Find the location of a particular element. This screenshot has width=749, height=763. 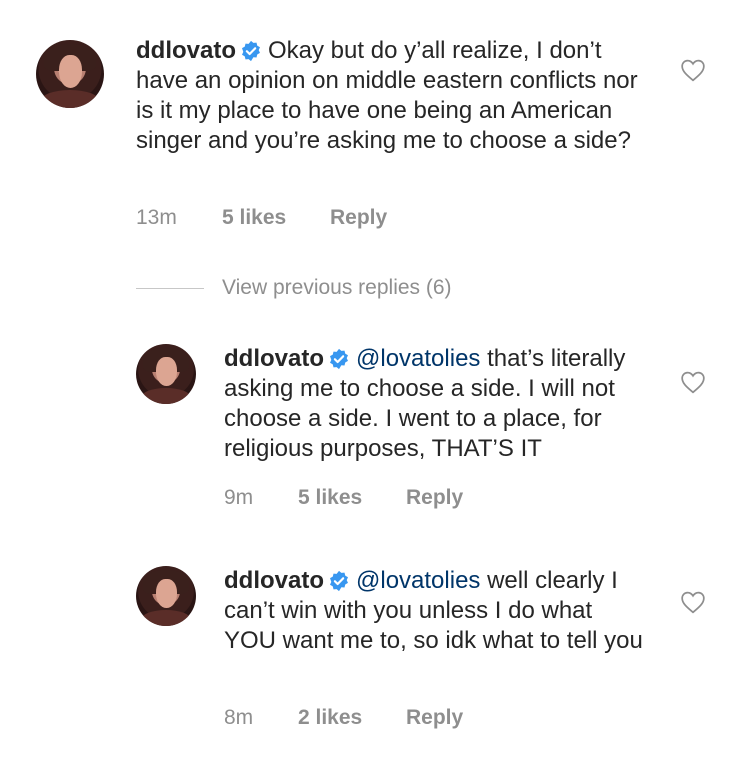

comment-meta: 13m 5 likes Reply is located at coordinates (261, 218).